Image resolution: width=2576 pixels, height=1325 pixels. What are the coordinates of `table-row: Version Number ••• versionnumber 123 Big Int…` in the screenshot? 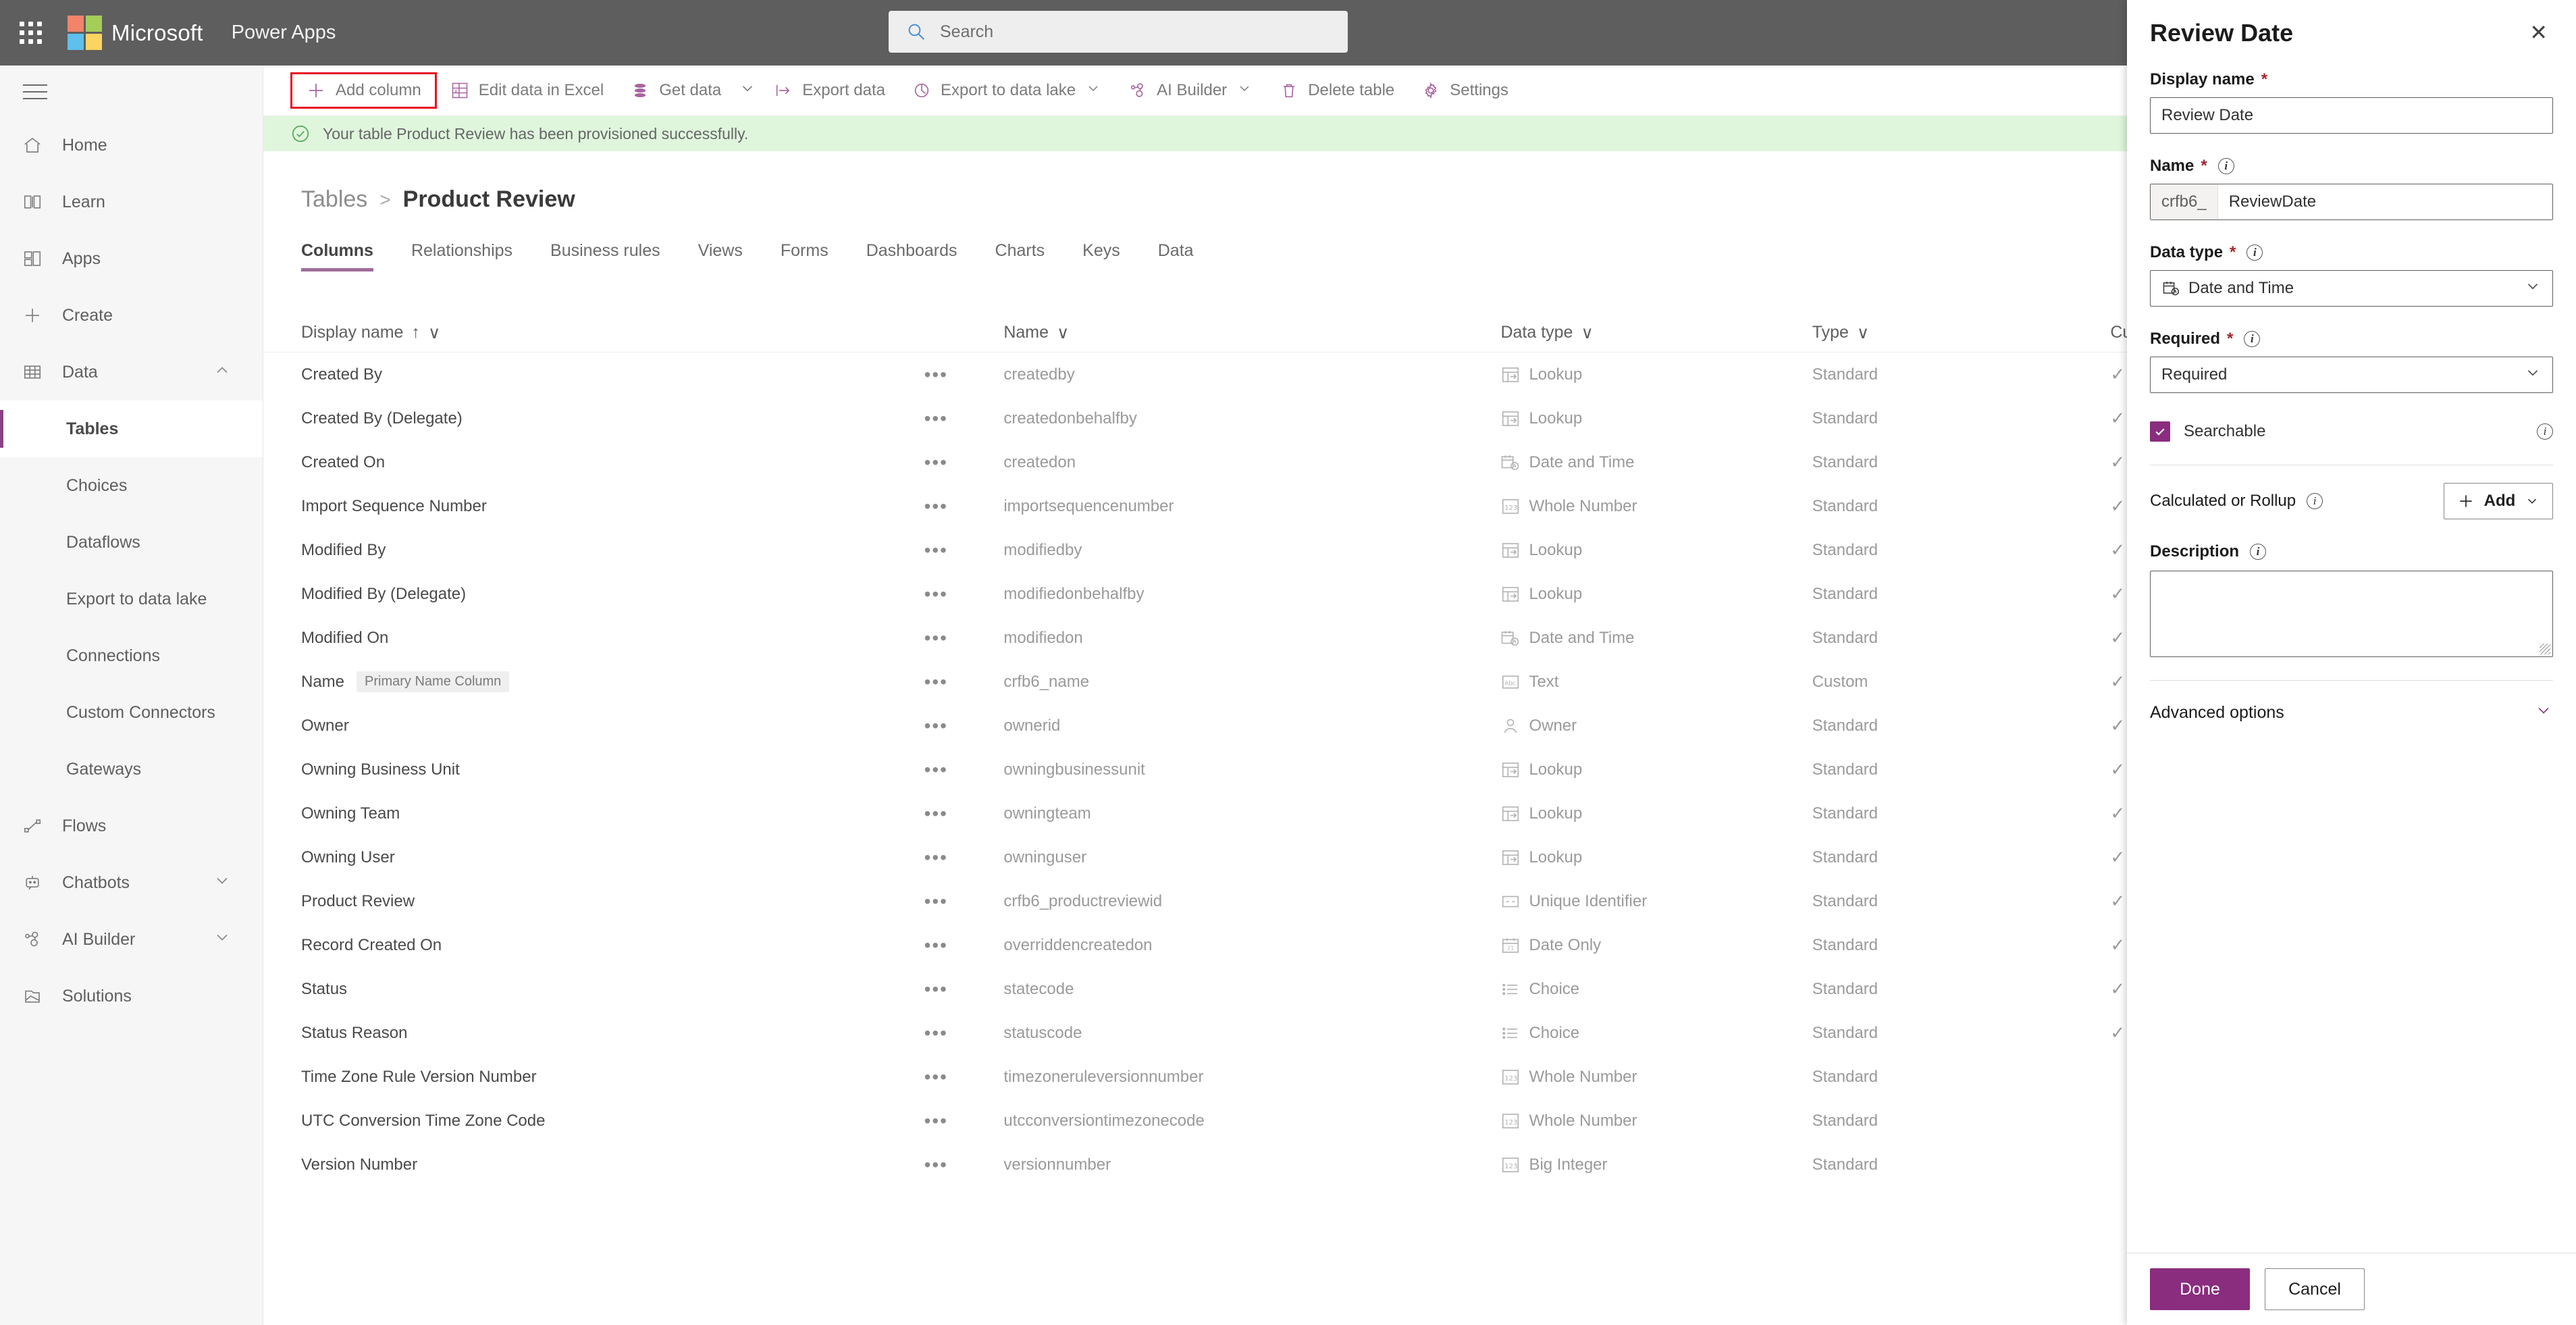 It's located at (1283, 1165).